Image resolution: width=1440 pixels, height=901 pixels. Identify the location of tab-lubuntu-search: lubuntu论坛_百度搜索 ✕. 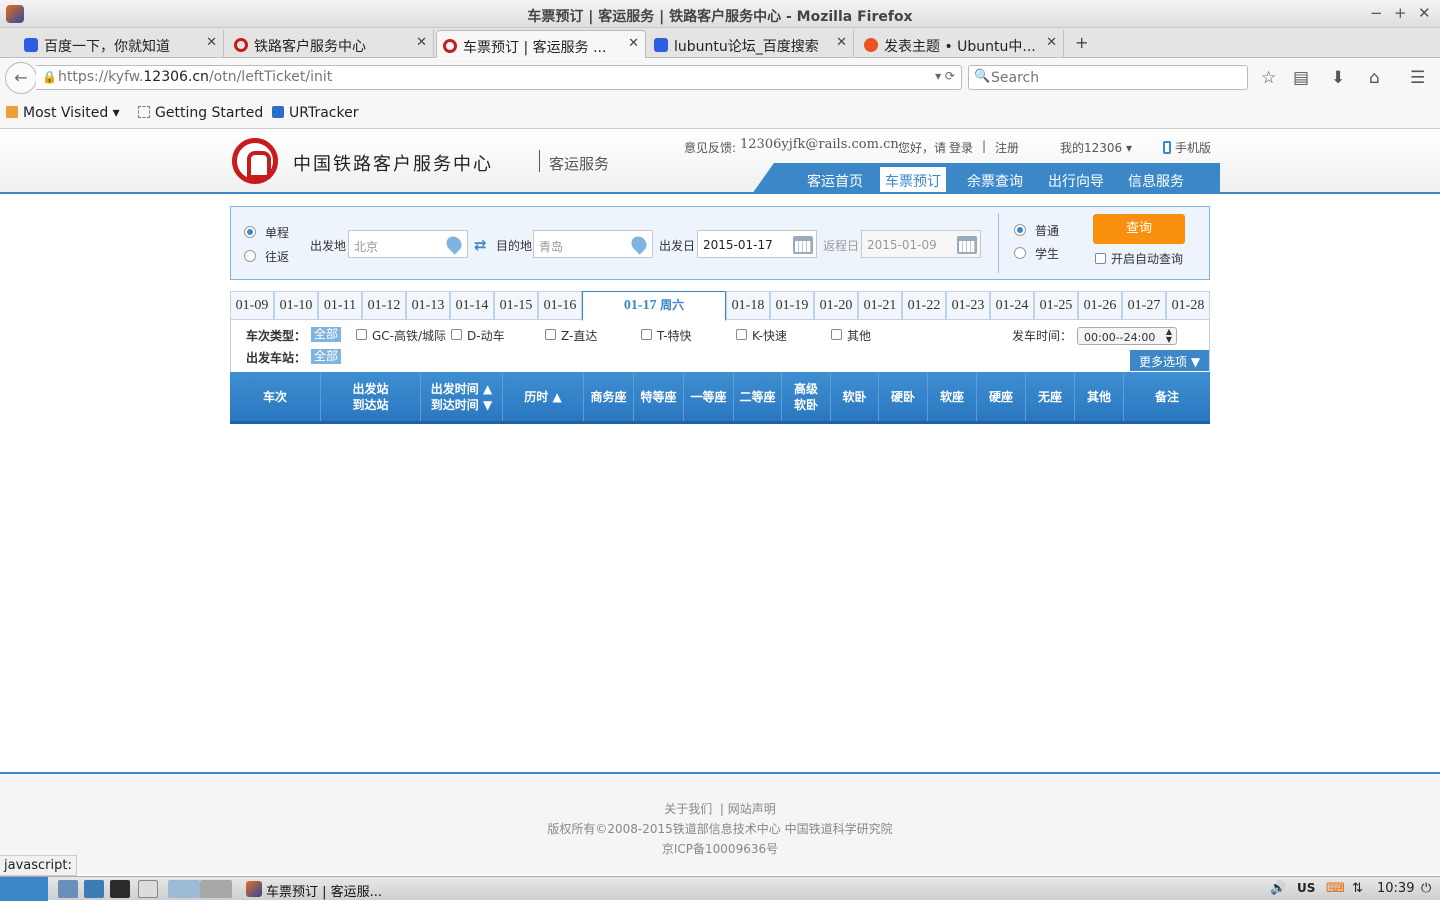
(751, 44).